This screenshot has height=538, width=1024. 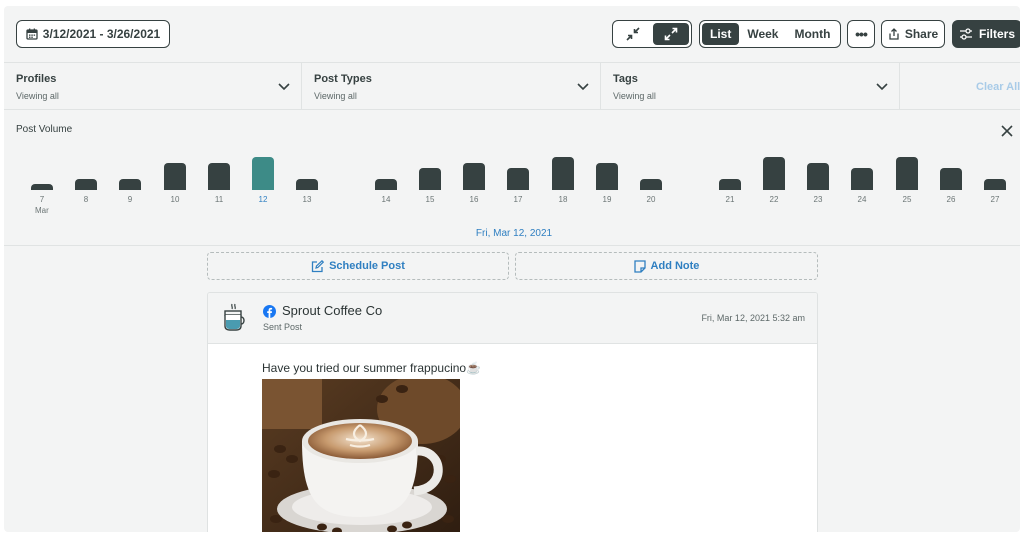 What do you see at coordinates (234, 317) in the screenshot?
I see `coffee-cup-avatar-icon` at bounding box center [234, 317].